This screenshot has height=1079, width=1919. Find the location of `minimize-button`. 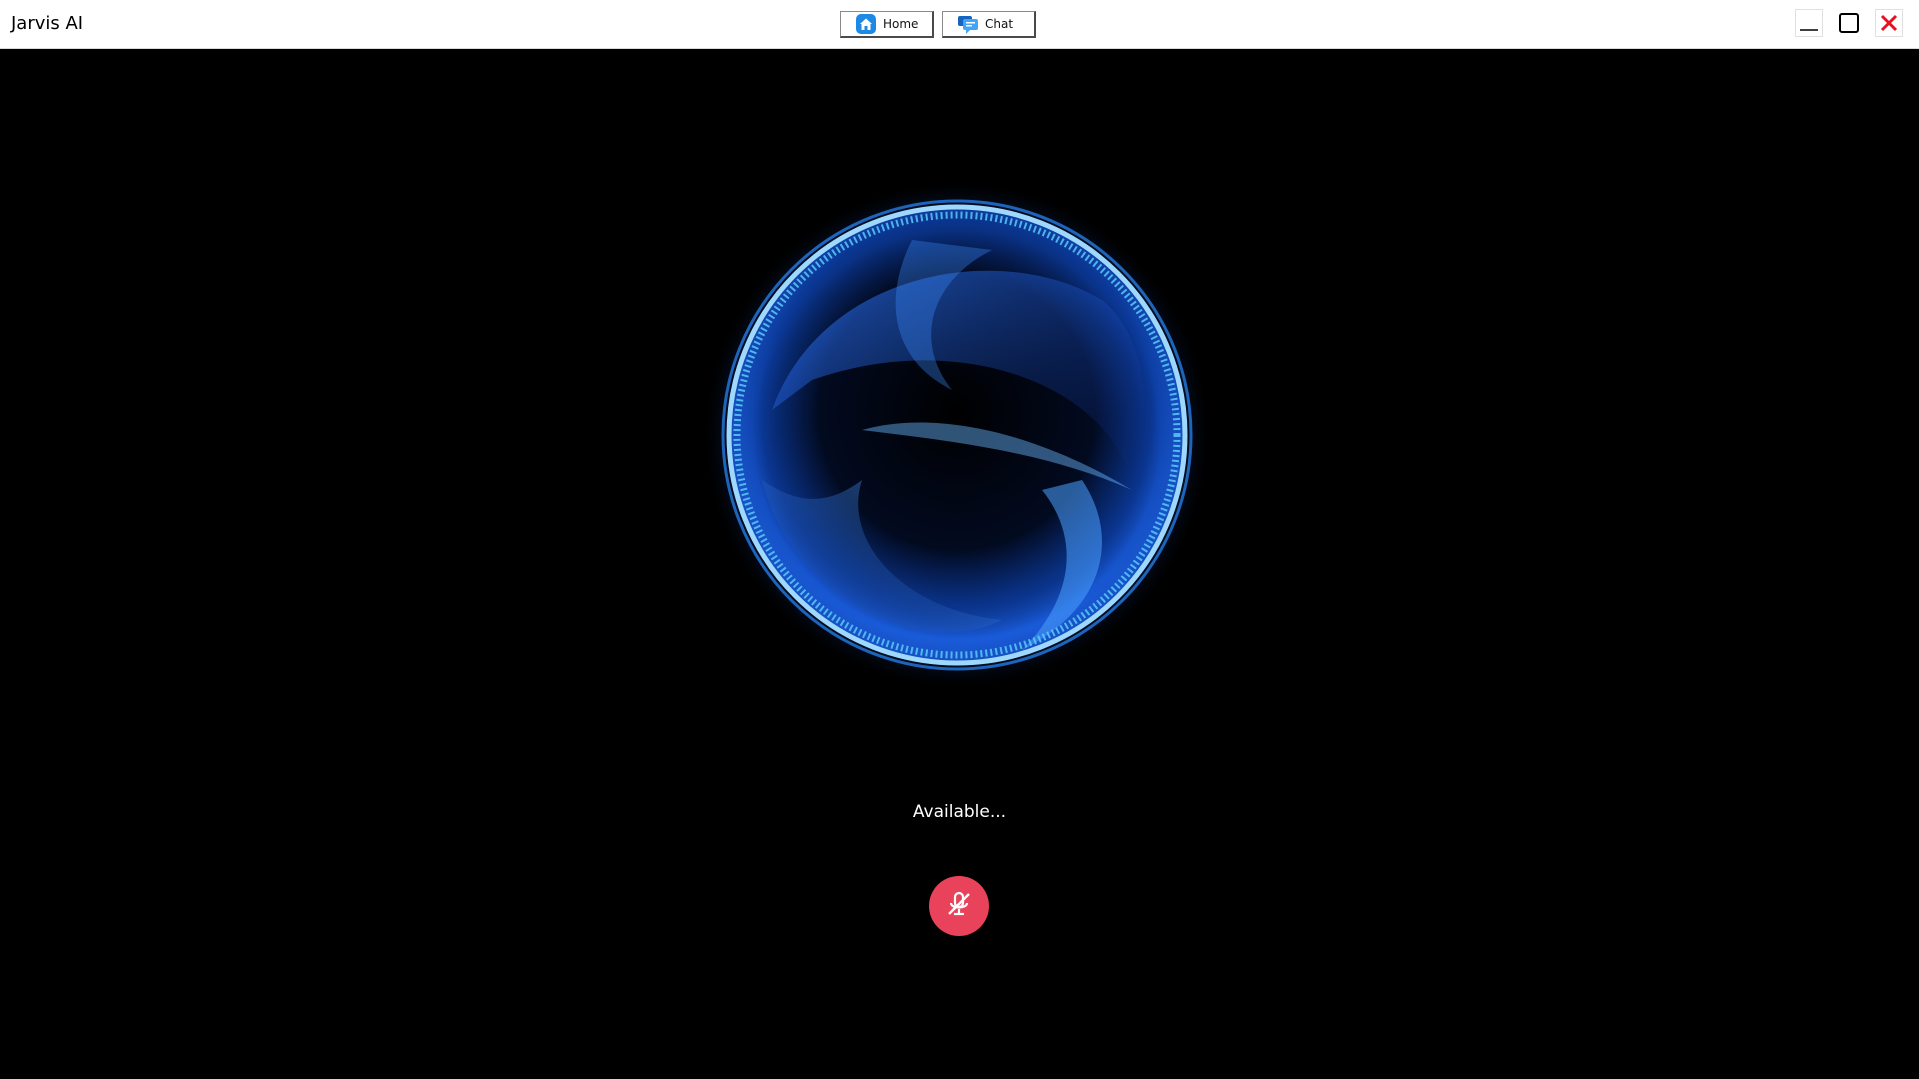

minimize-button is located at coordinates (1809, 25).